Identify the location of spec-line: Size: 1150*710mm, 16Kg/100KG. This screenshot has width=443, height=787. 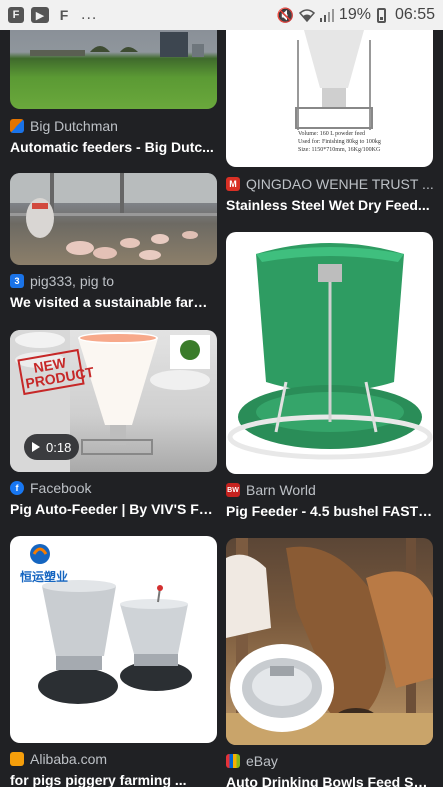
(339, 150).